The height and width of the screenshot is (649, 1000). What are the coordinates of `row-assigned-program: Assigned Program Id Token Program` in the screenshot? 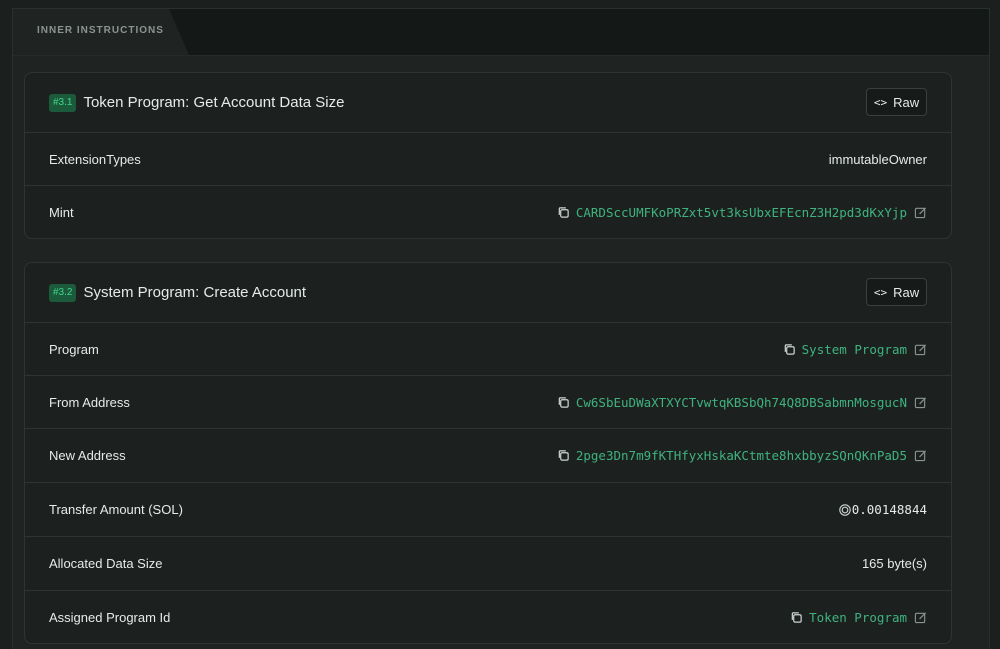 It's located at (488, 617).